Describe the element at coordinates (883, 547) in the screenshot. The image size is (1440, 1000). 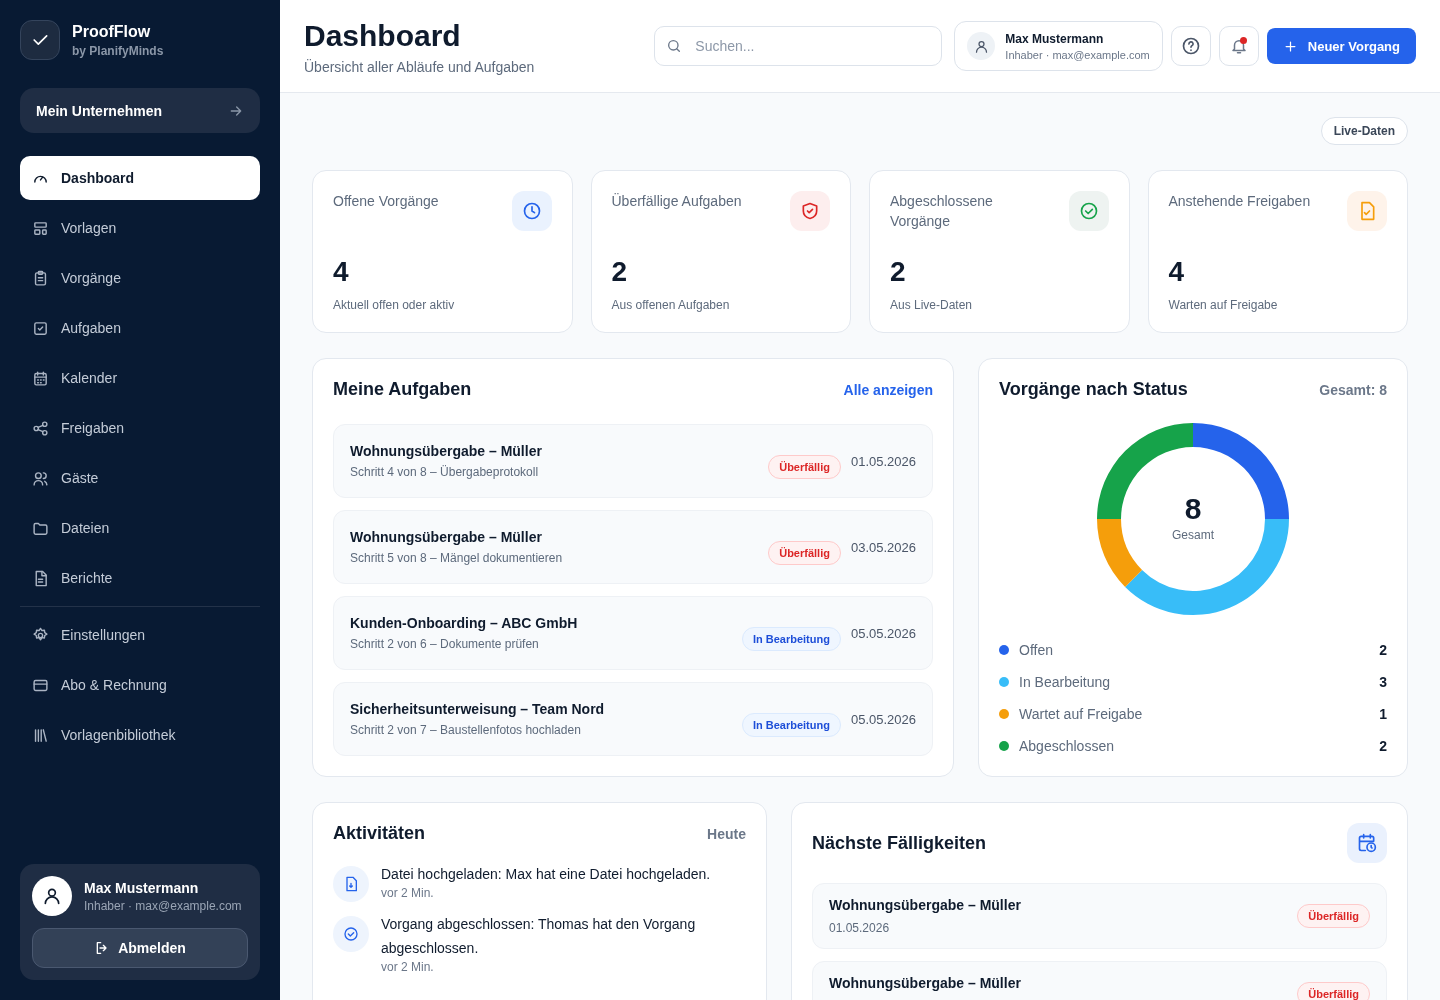
I see `task-date: 03.05.2026` at that location.